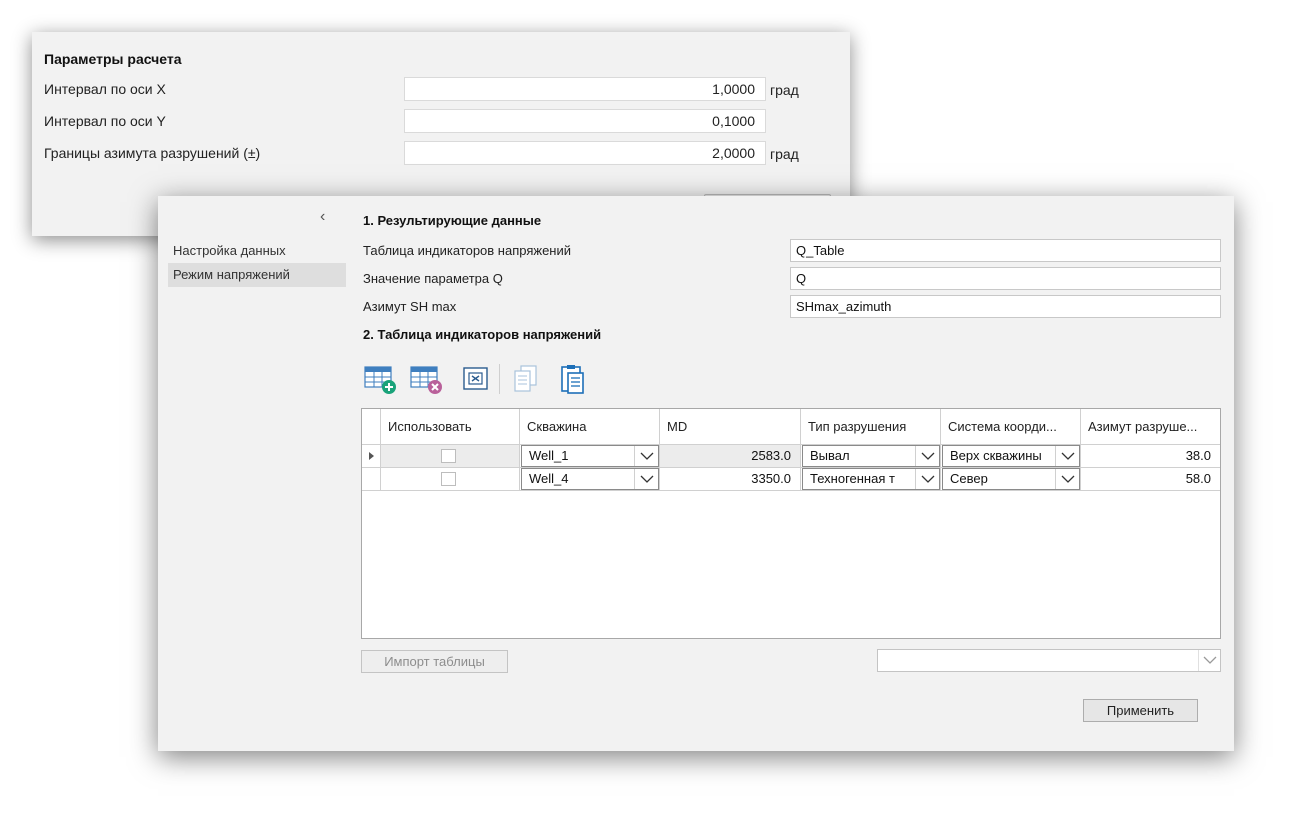 The image size is (1299, 816). Describe the element at coordinates (1049, 660) in the screenshot. I see `import-source-select` at that location.